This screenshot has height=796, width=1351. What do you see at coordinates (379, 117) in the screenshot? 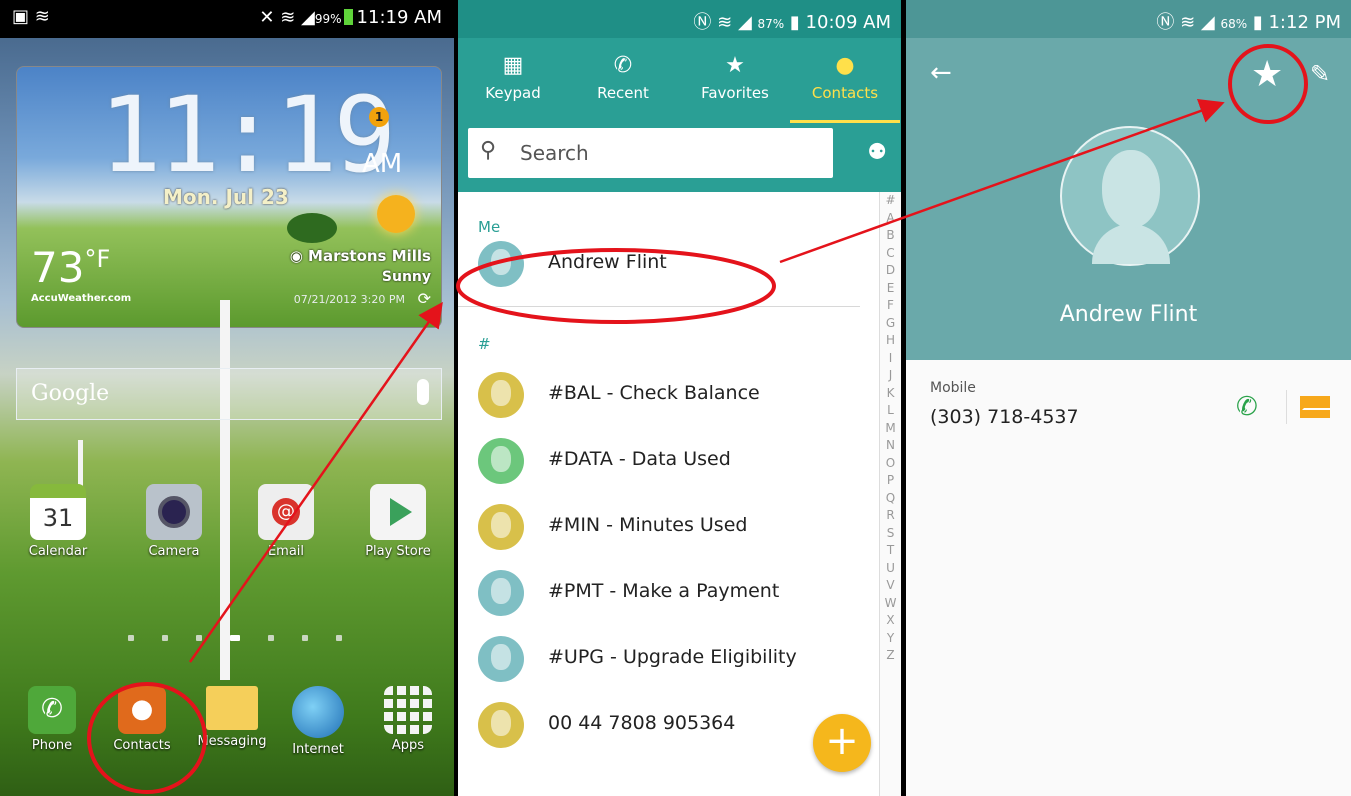
I see `alert-badge: 1` at bounding box center [379, 117].